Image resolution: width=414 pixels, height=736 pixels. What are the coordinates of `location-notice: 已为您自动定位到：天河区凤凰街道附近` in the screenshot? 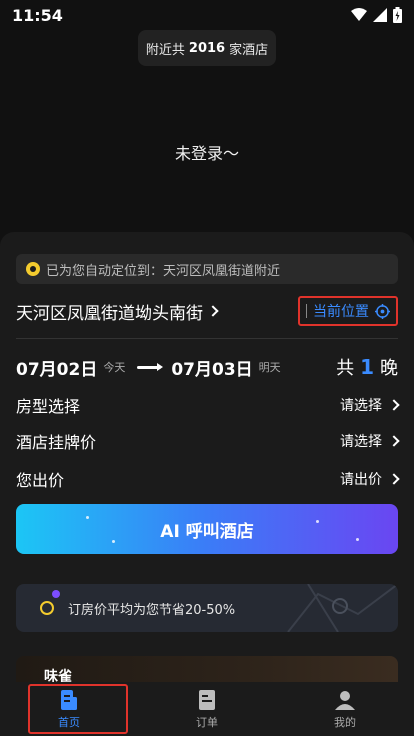 It's located at (207, 269).